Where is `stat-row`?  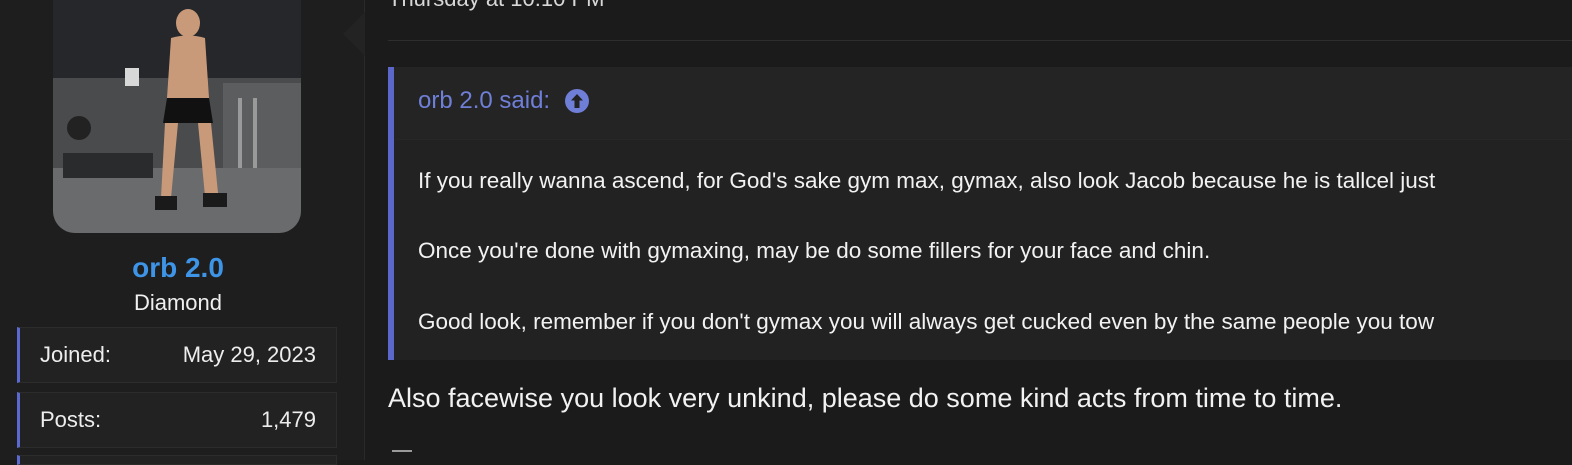
stat-row is located at coordinates (177, 460).